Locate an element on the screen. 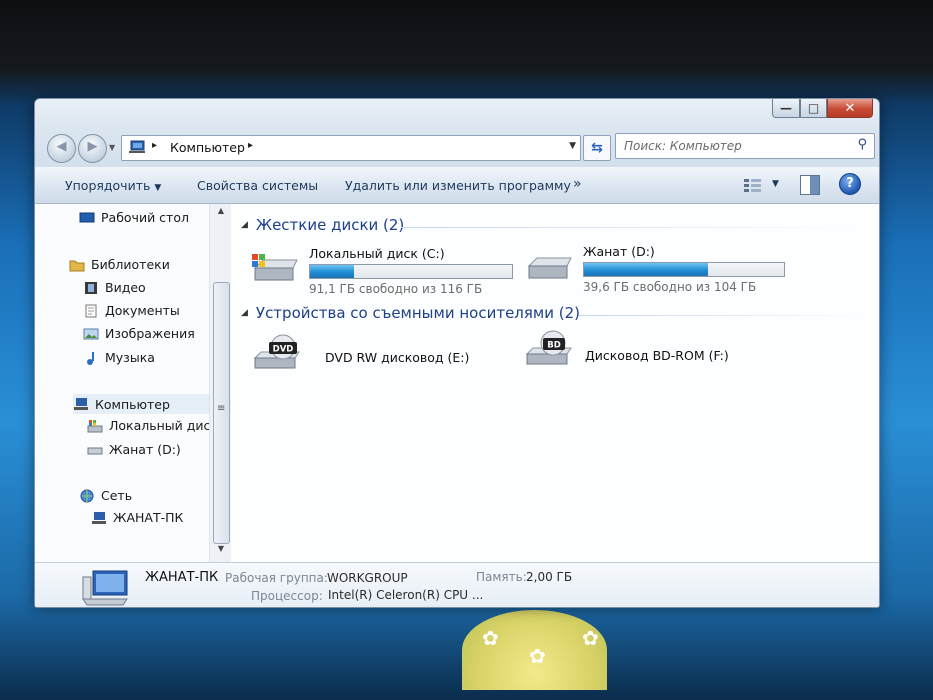  drive-free-space: 39,6 ГБ свободно из 104 ГБ is located at coordinates (670, 287).